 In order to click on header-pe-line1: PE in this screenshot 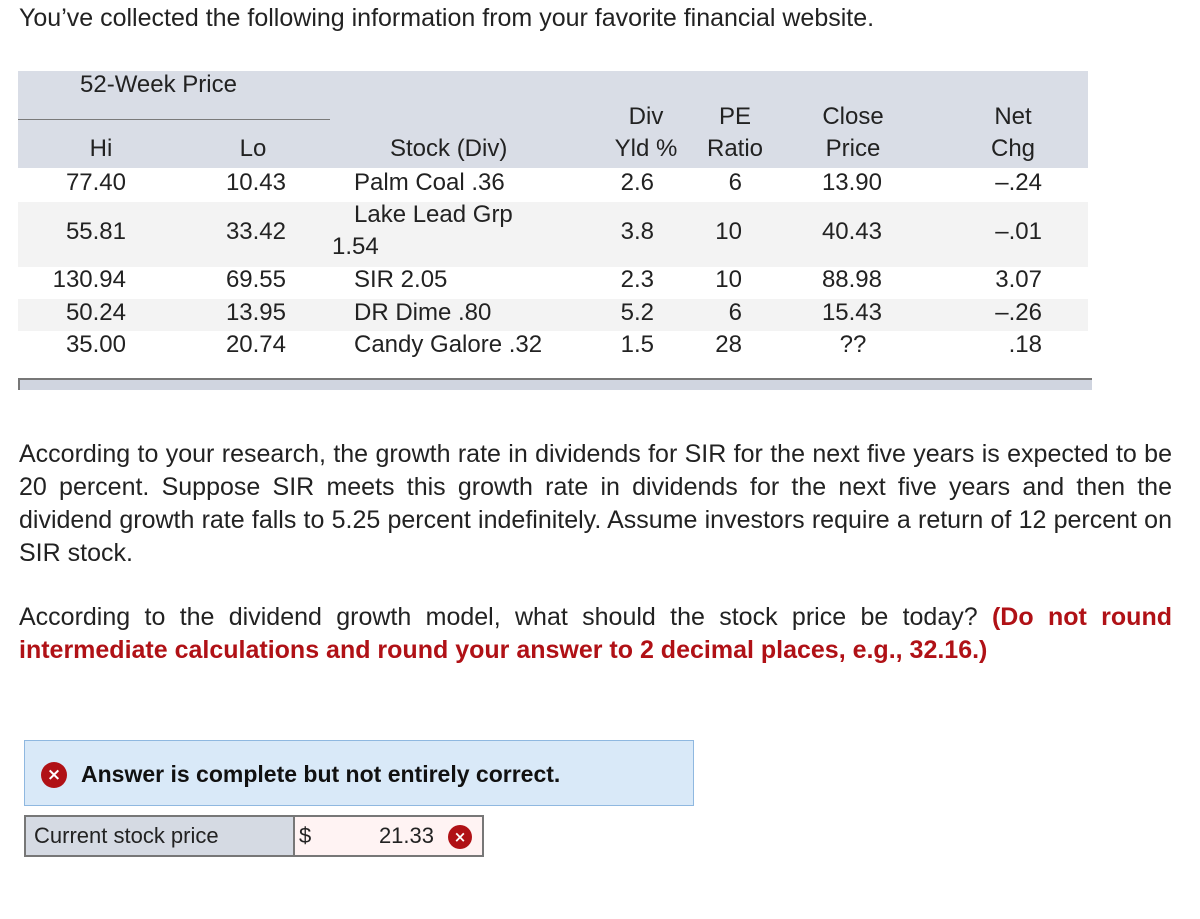, I will do `click(734, 116)`.